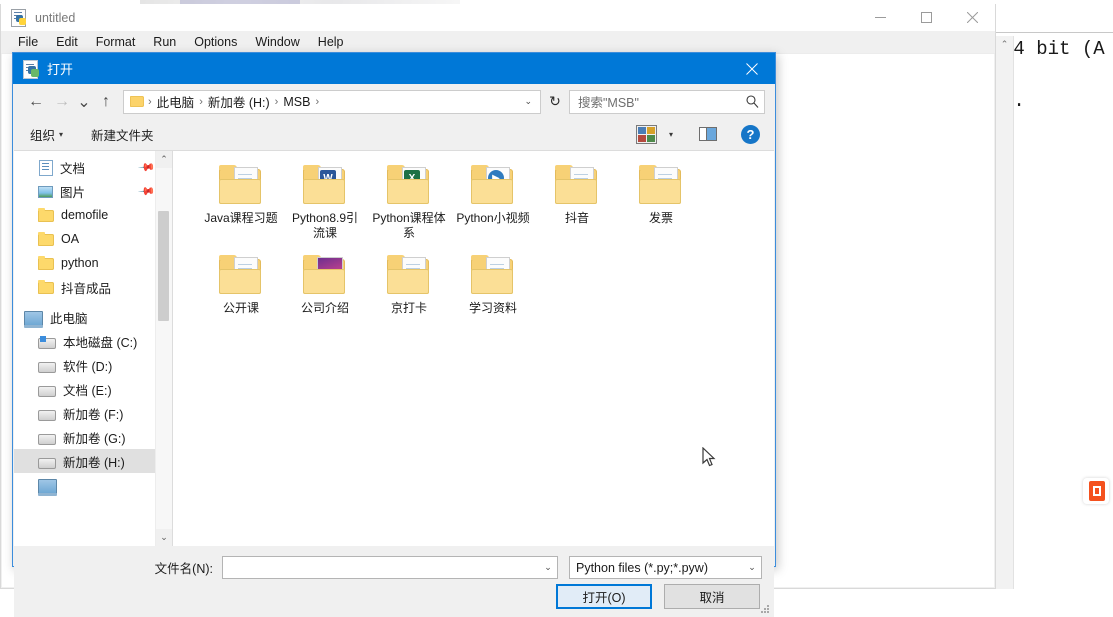  Describe the element at coordinates (493, 285) in the screenshot. I see `file-item-study-materials: 学习资料` at that location.